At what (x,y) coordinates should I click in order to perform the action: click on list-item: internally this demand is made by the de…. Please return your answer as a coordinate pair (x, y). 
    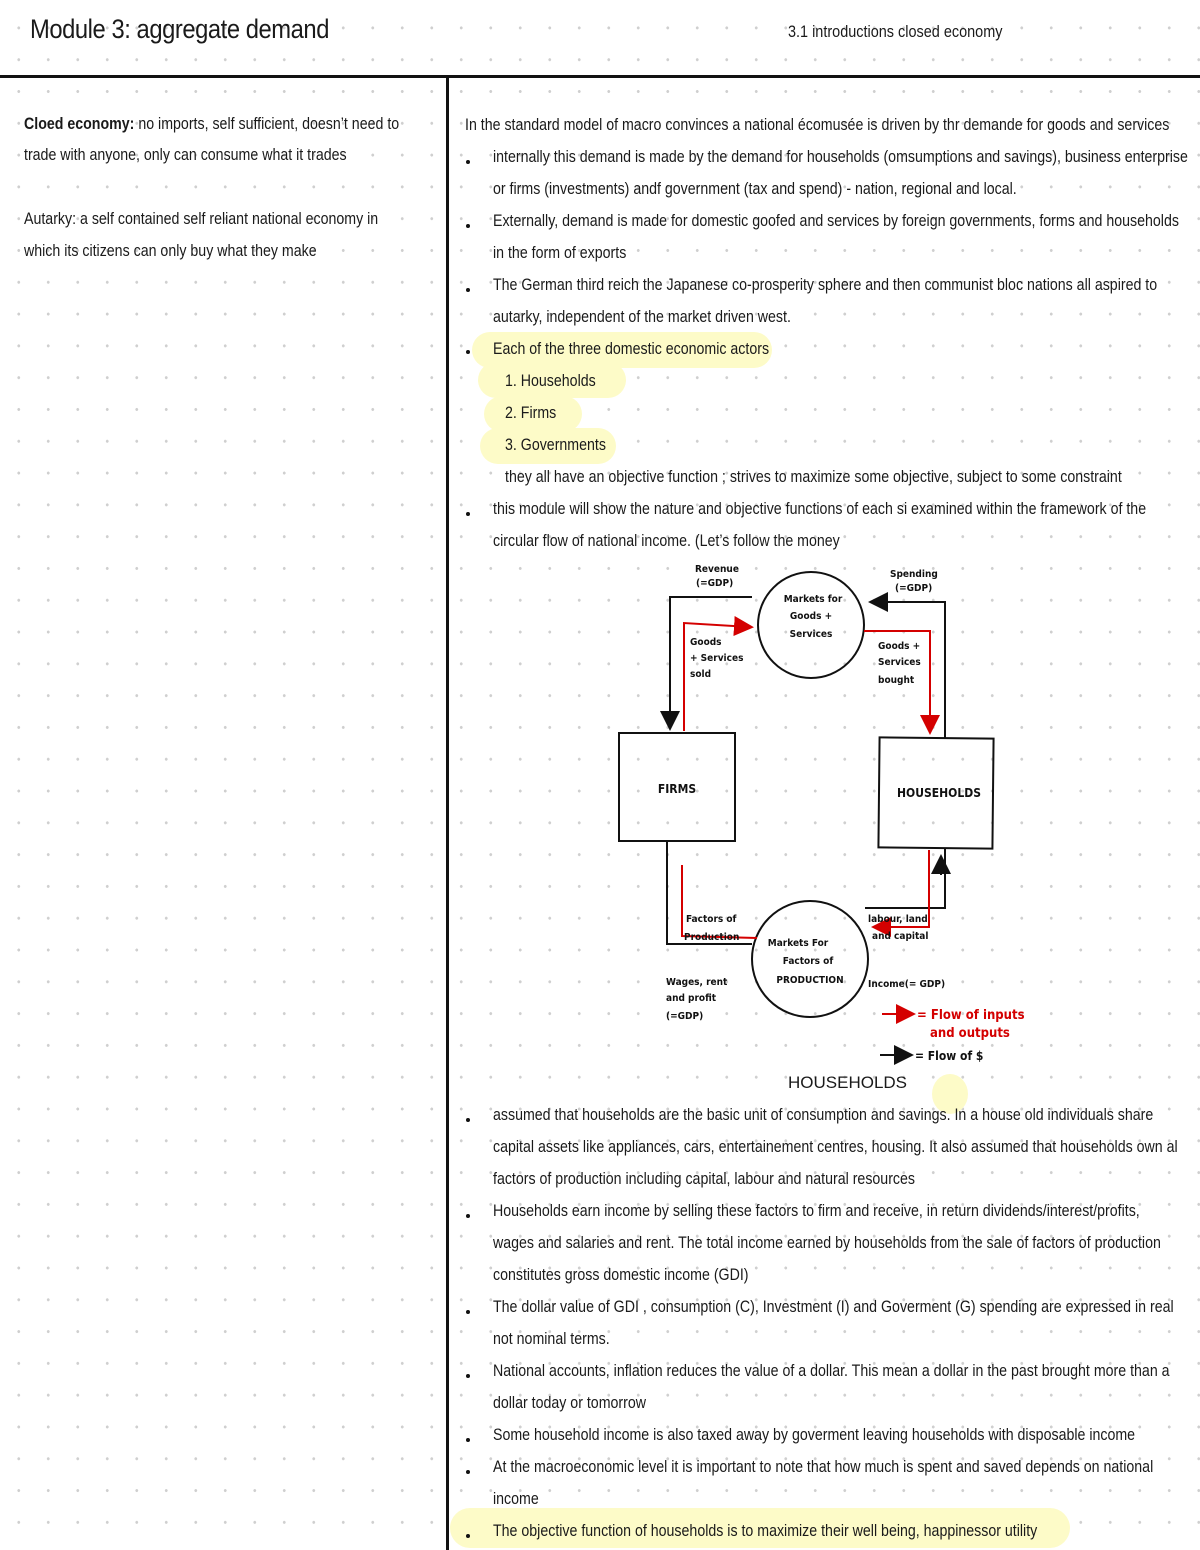
    Looking at the image, I should click on (840, 157).